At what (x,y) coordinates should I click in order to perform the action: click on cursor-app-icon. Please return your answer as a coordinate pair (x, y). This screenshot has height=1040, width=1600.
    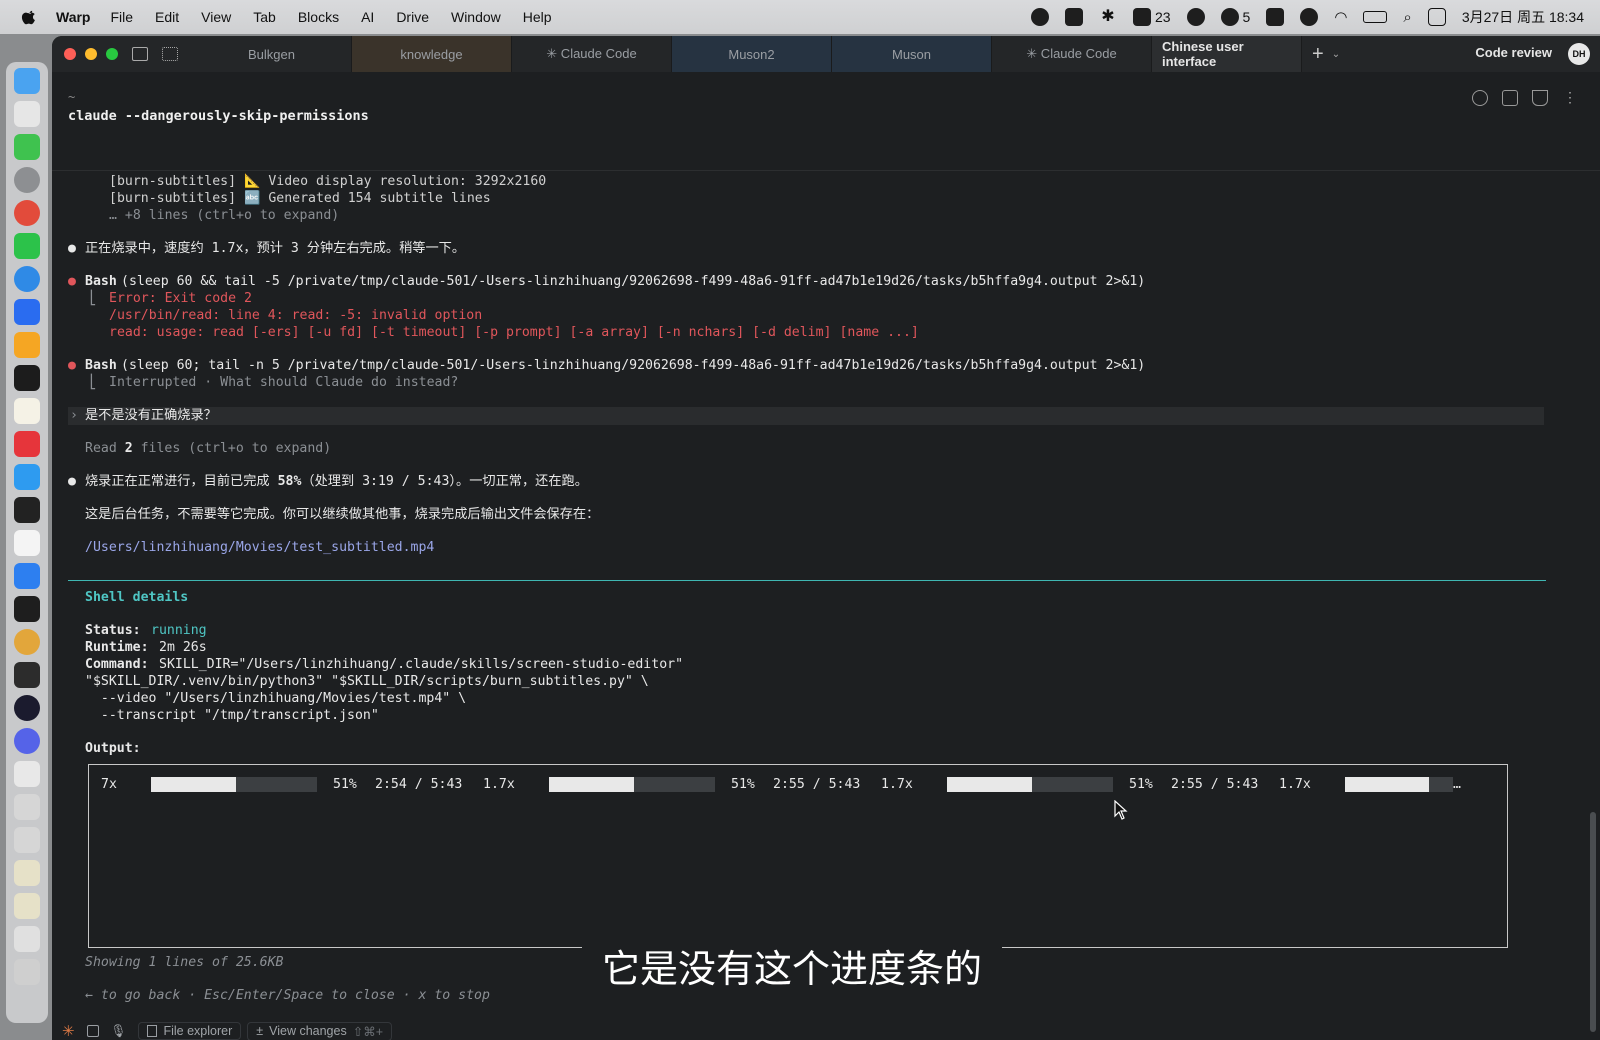
    Looking at the image, I should click on (27, 510).